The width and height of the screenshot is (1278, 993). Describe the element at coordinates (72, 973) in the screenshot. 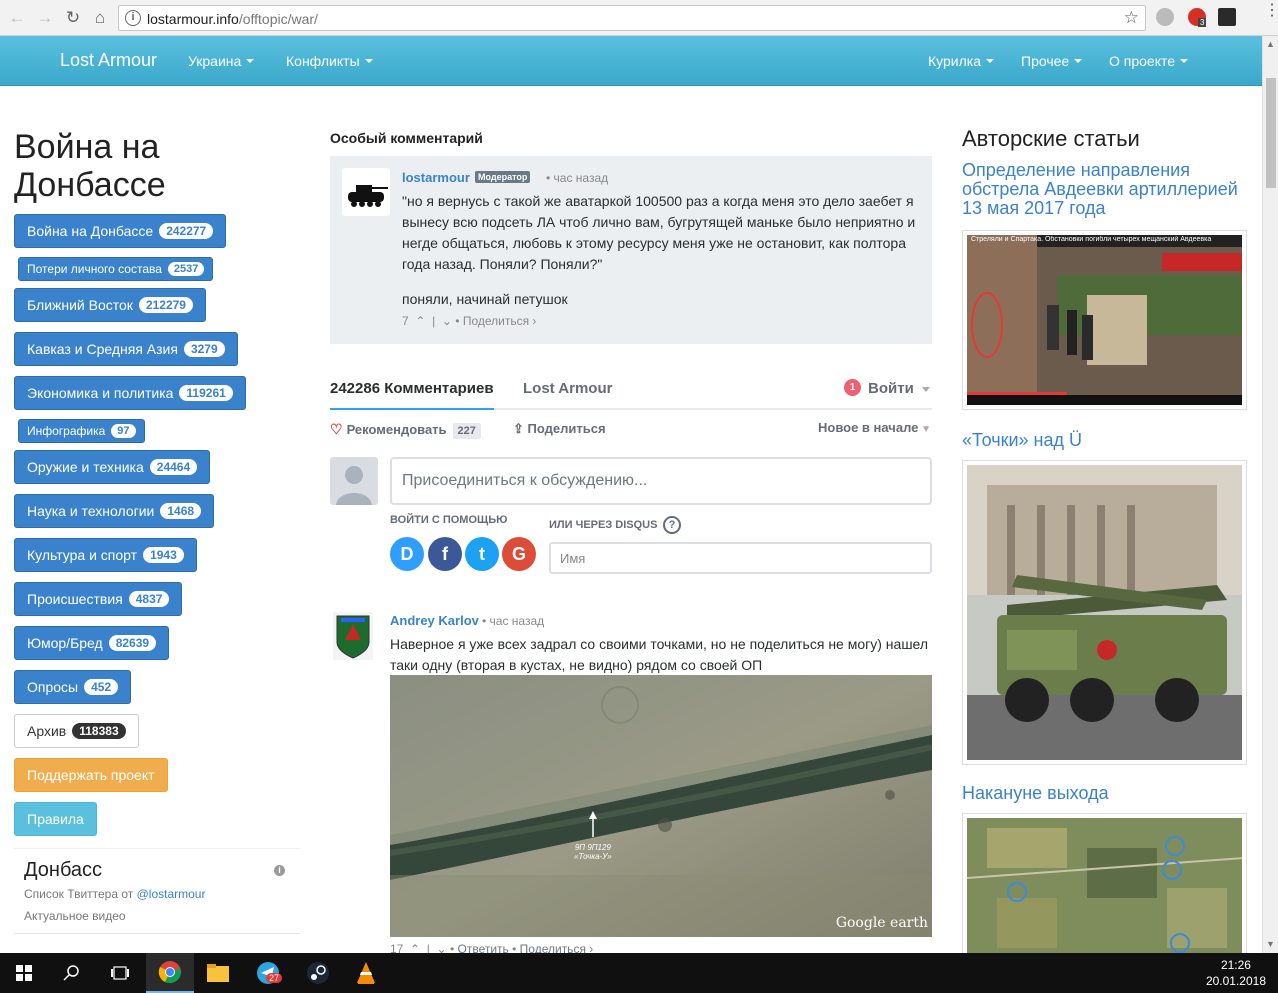

I see `search-icon` at that location.